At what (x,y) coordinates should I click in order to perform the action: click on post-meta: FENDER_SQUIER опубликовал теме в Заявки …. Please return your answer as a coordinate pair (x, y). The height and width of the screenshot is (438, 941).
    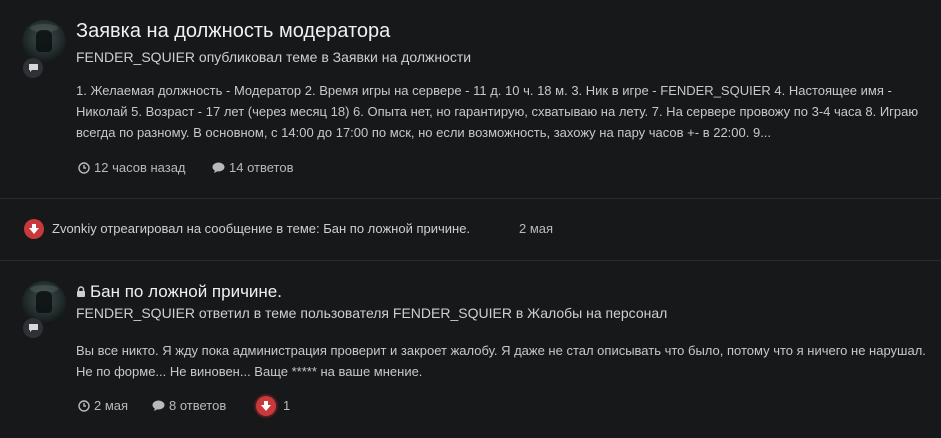
    Looking at the image, I should click on (273, 57).